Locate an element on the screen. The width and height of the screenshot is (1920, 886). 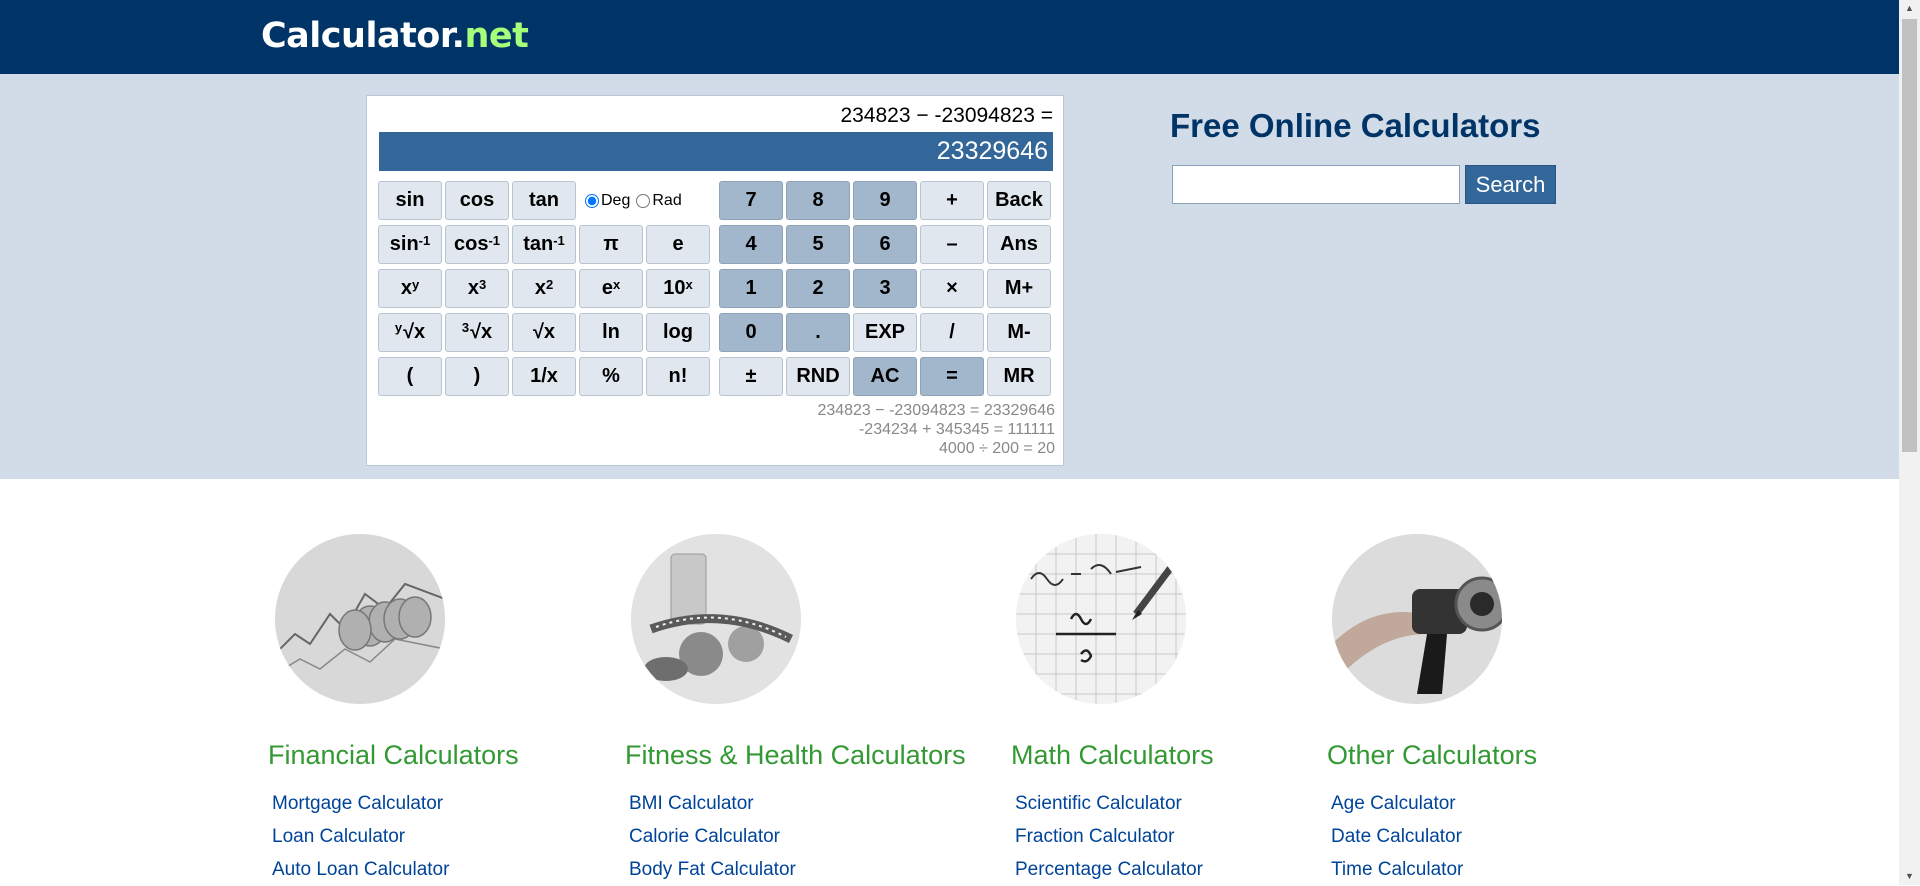
pow10-button: 10 x is located at coordinates (678, 288).